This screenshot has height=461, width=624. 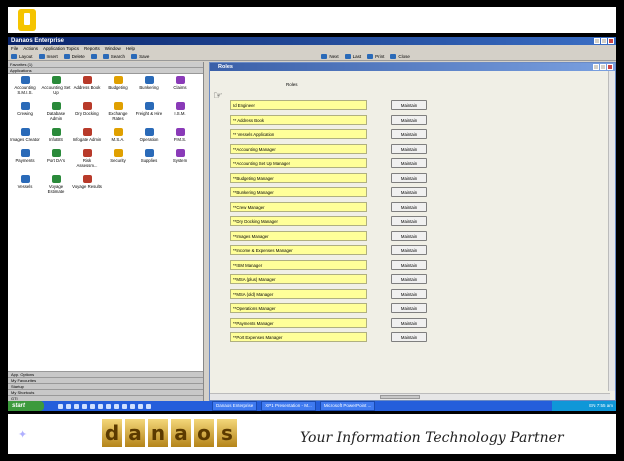 I want to click on roles-close-button, so click(x=610, y=67).